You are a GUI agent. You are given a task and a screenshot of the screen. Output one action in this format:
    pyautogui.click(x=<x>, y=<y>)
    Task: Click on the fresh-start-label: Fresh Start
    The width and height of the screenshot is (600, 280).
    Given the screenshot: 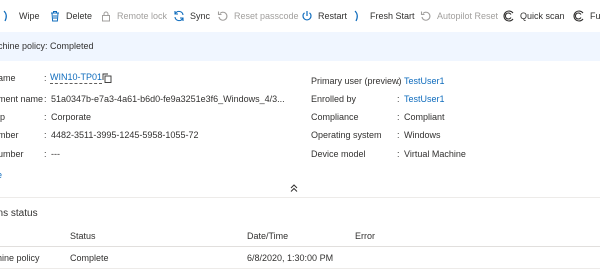 What is the action you would take?
    pyautogui.click(x=392, y=16)
    